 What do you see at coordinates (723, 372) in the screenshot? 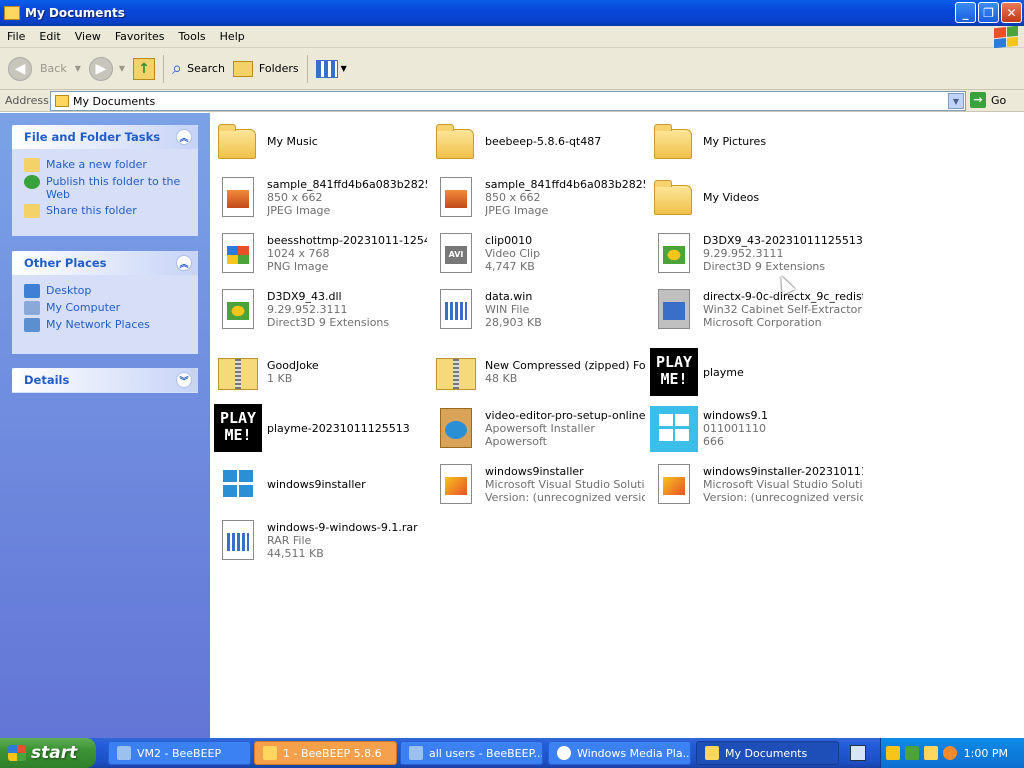
I see `file-name: playme` at bounding box center [723, 372].